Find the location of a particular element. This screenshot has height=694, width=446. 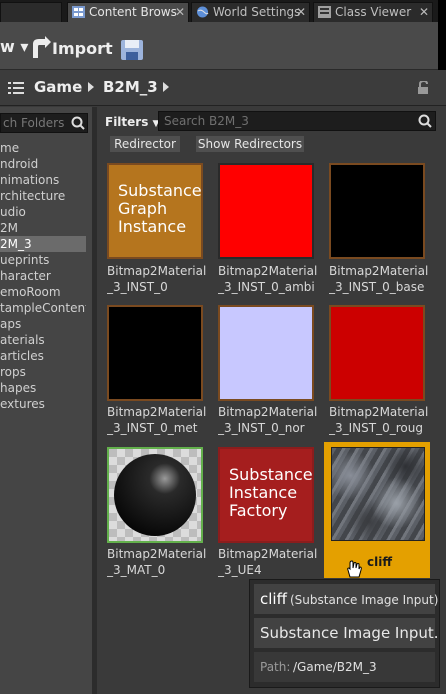

folder-item-label: aterials is located at coordinates (22, 340).